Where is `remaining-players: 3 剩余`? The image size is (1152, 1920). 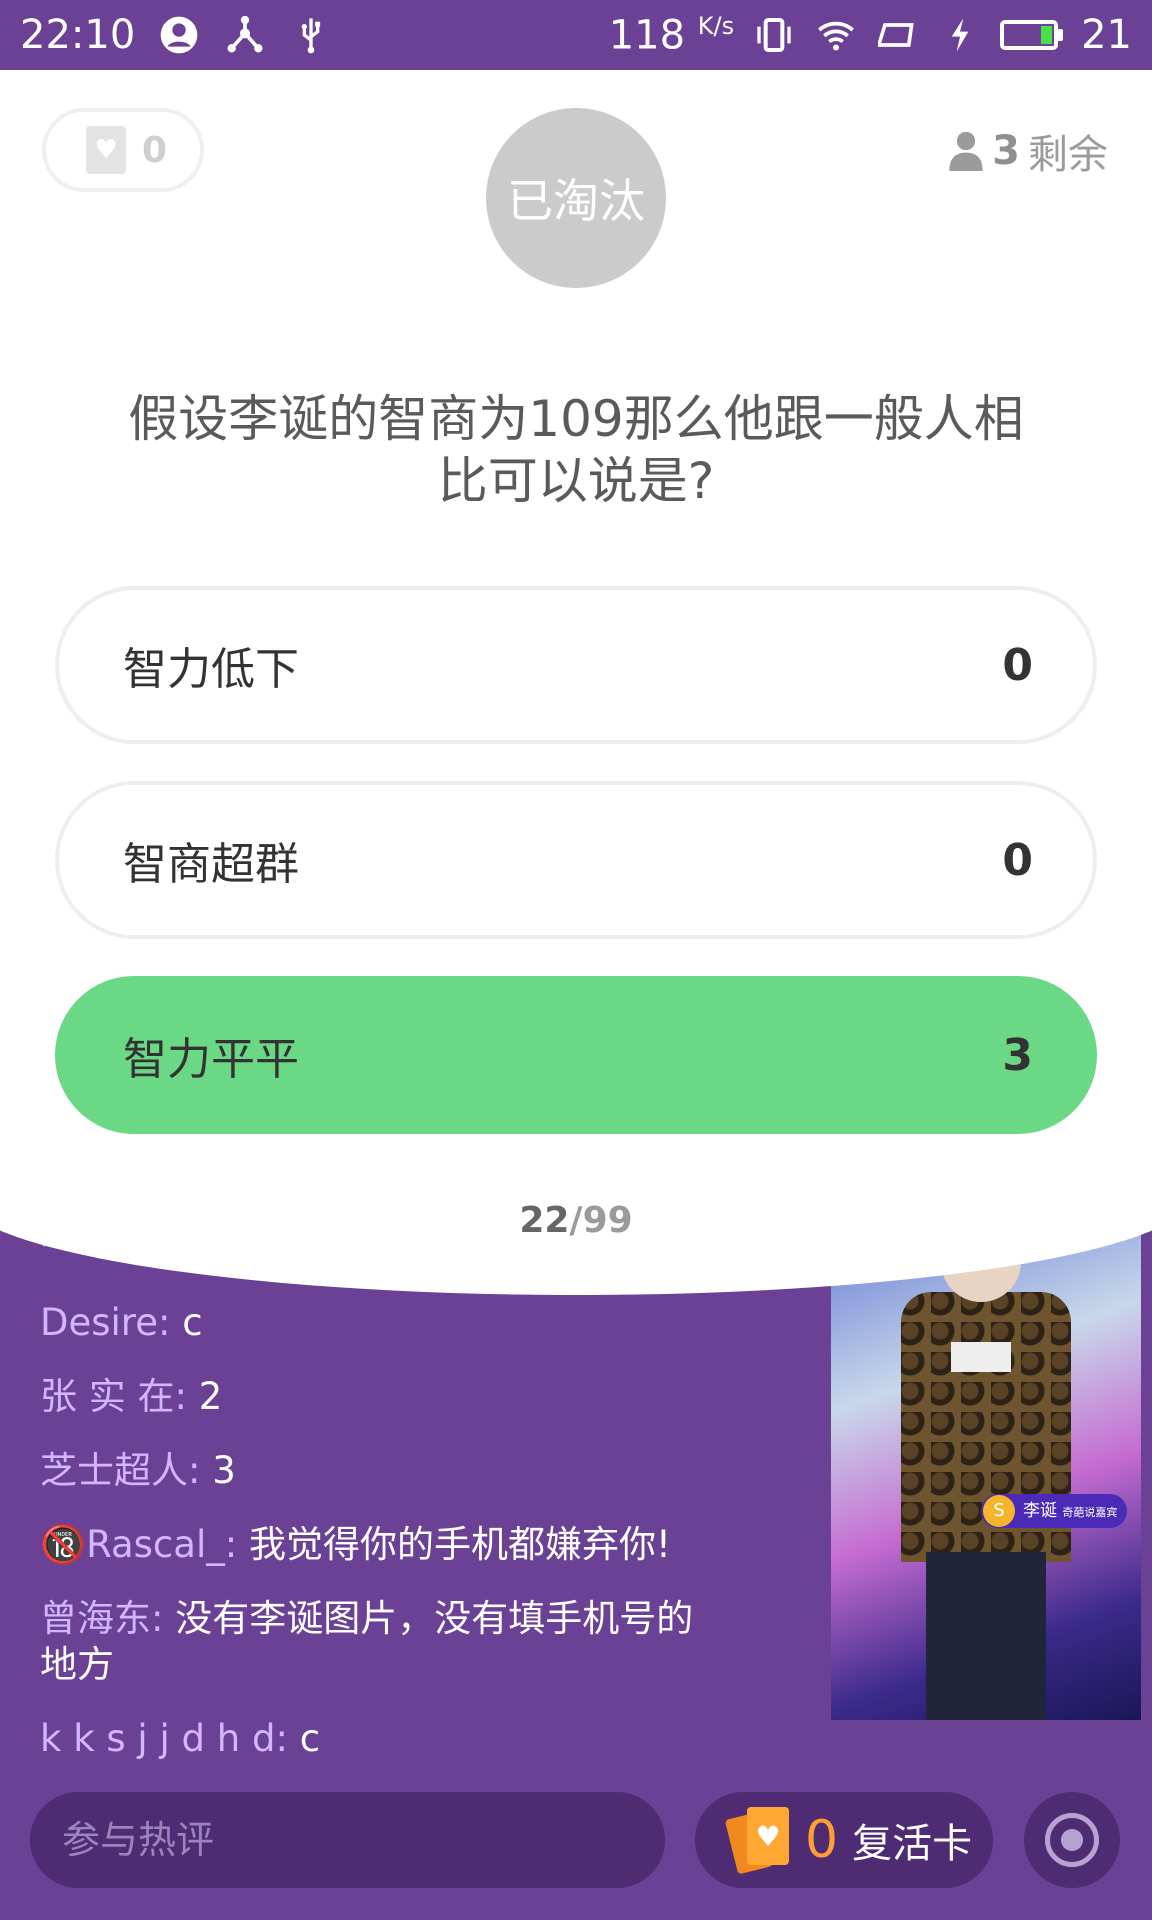
remaining-players: 3 剩余 is located at coordinates (1028, 151).